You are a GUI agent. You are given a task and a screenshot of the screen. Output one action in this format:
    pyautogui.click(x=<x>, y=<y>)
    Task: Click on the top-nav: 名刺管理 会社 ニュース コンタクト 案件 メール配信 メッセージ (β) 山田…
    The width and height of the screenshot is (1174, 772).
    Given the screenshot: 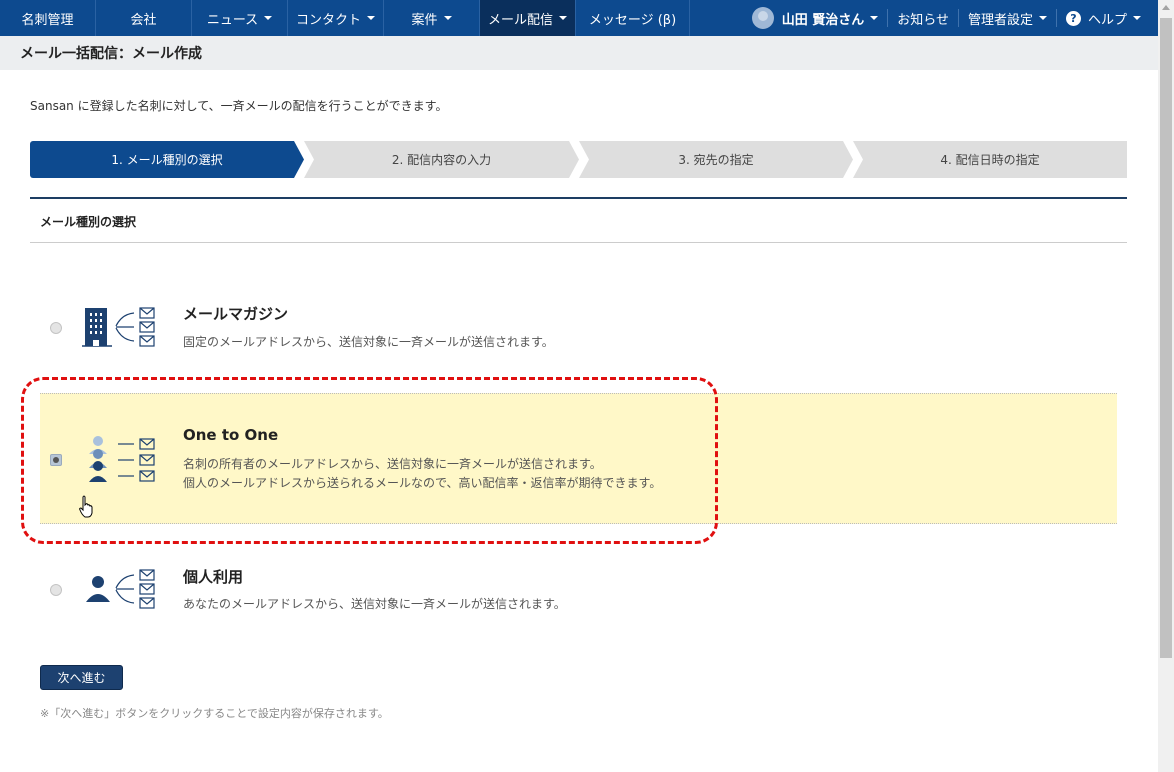 What is the action you would take?
    pyautogui.click(x=579, y=18)
    